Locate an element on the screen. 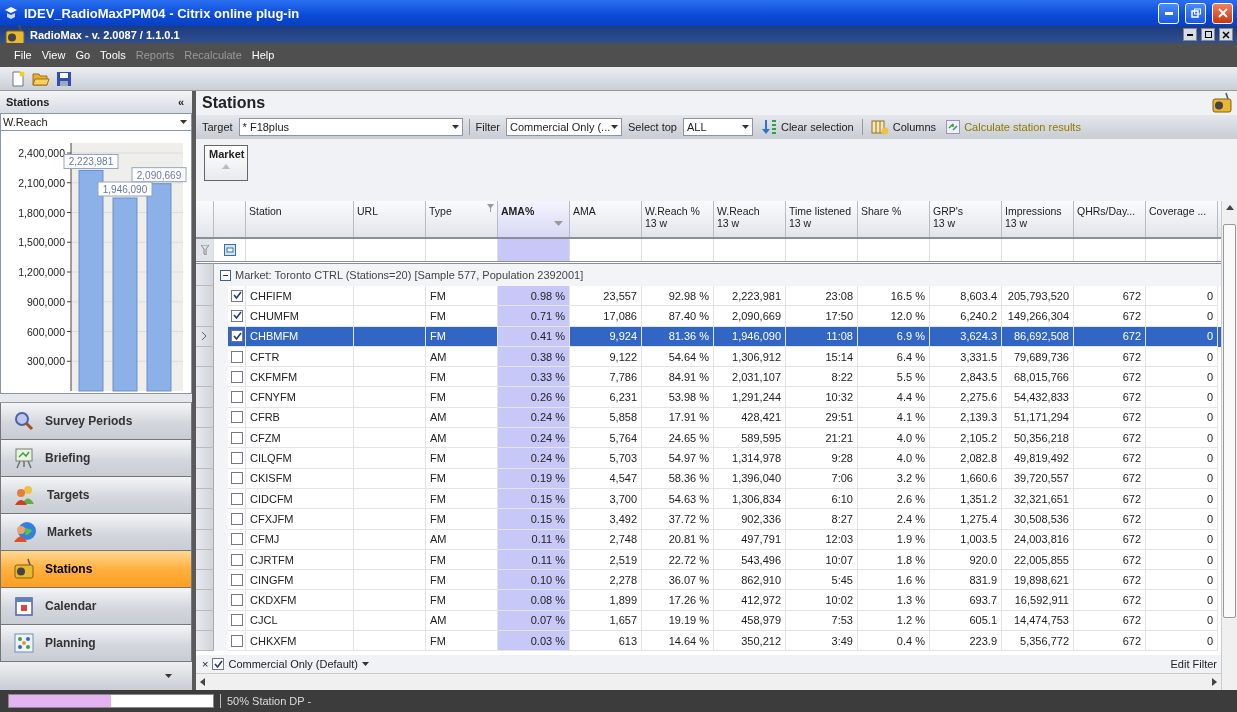  table-row: CHUMFM FM 0.71 % 17,086 87.40 % 2,090,669 17:50 12.0 % 6,240.2 149,266,304 672 0 is located at coordinates (708, 316).